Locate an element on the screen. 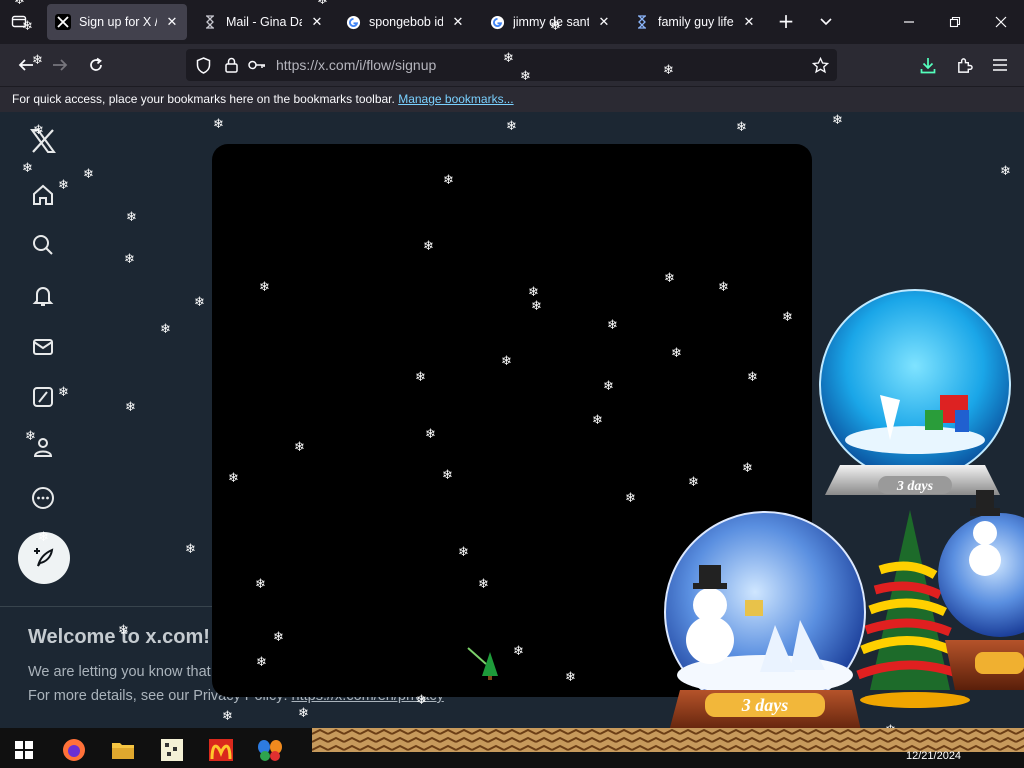  tab-label: Sign up for X / X is located at coordinates (118, 22).